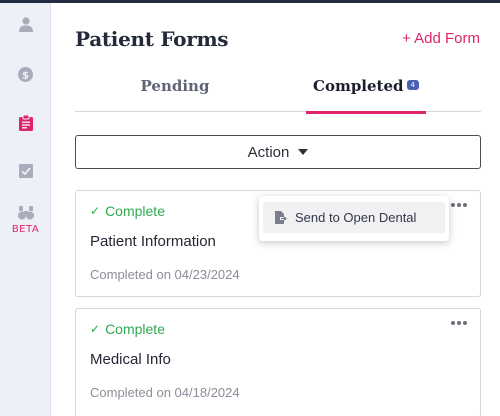 This screenshot has height=416, width=500. I want to click on tab-label: Completed, so click(358, 86).